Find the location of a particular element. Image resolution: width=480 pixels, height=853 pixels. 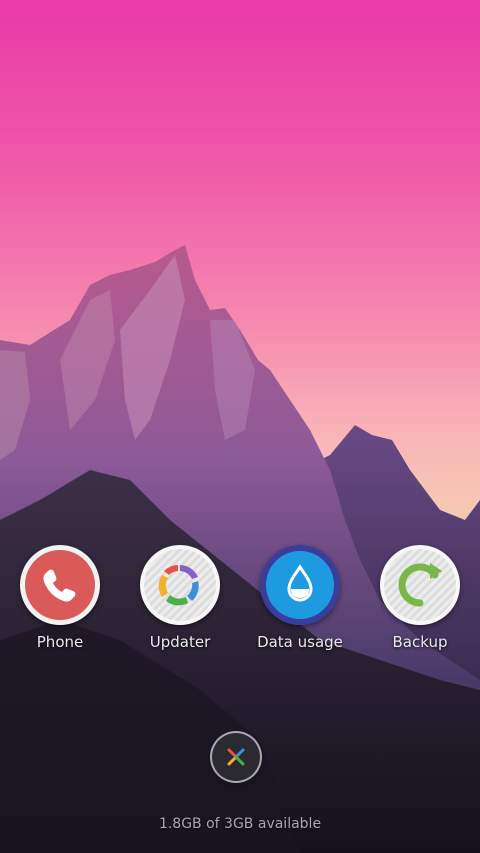

app-data-usage: Data usage is located at coordinates (300, 598).